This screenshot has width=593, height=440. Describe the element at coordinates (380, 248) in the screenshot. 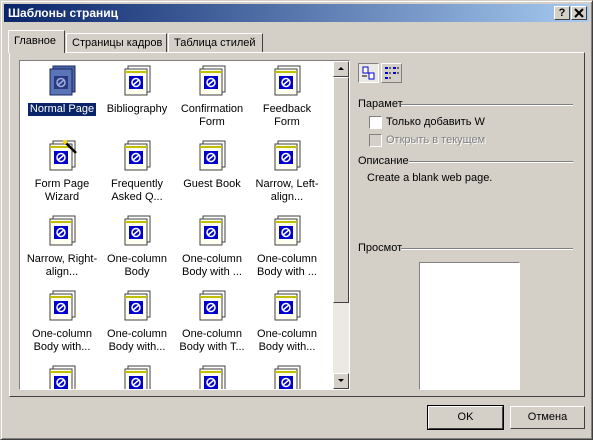

I see `preview-label: Просмот` at that location.